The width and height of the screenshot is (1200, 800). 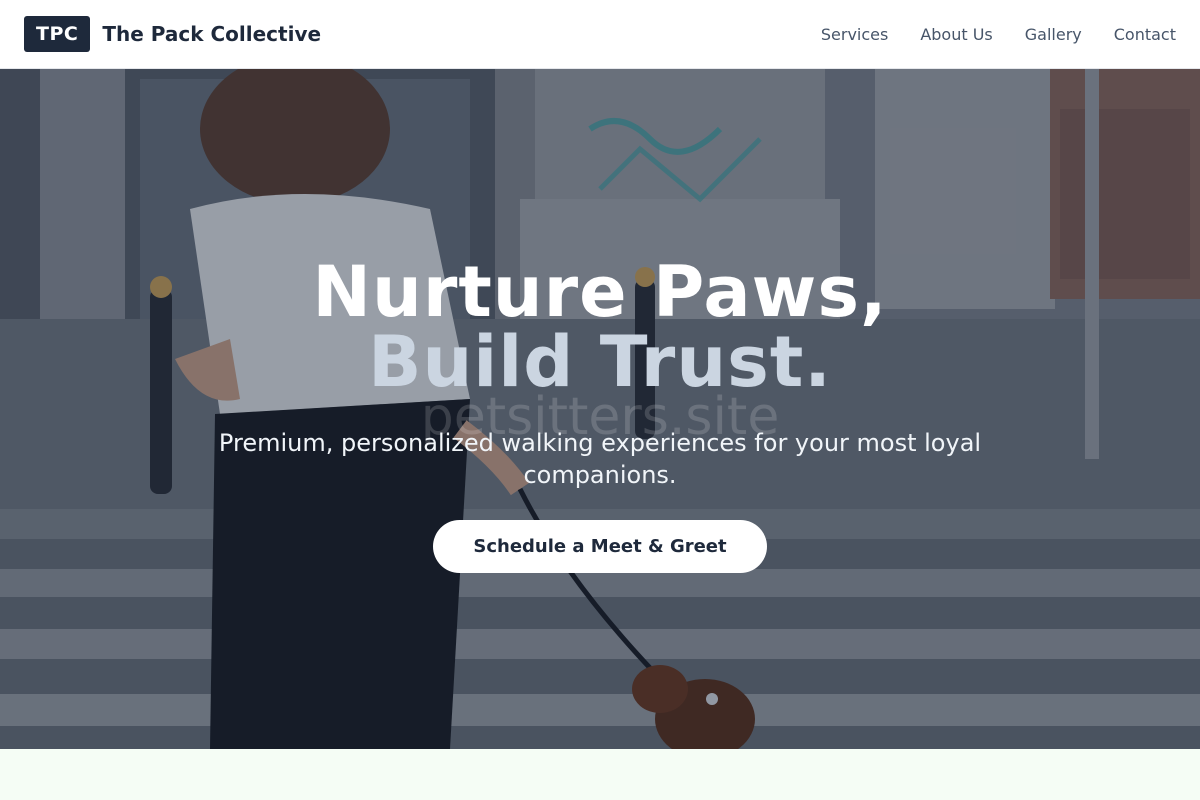 I want to click on logo-badge: TPC, so click(x=57, y=34).